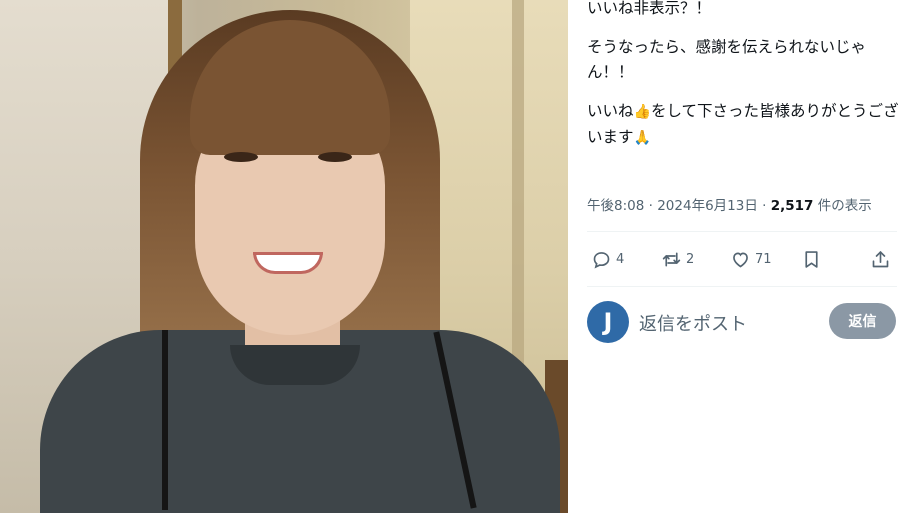 The height and width of the screenshot is (513, 912). I want to click on retweet-button: 2, so click(677, 259).